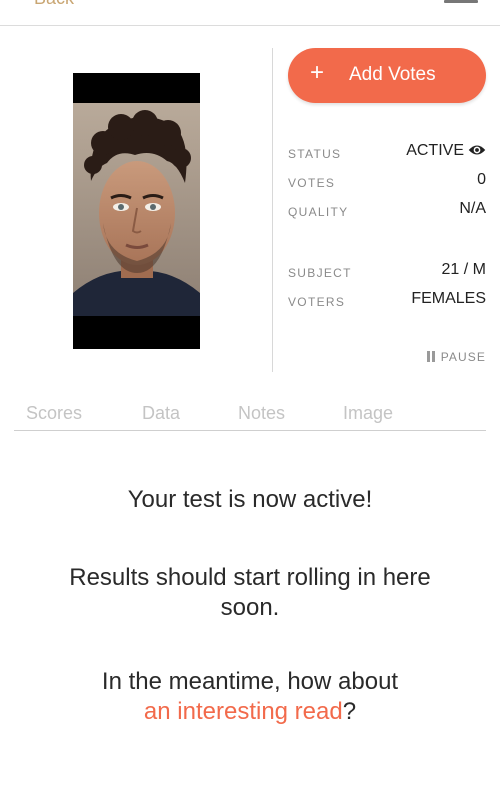 This screenshot has width=500, height=788. What do you see at coordinates (318, 212) in the screenshot?
I see `stat-key: QUALITY` at bounding box center [318, 212].